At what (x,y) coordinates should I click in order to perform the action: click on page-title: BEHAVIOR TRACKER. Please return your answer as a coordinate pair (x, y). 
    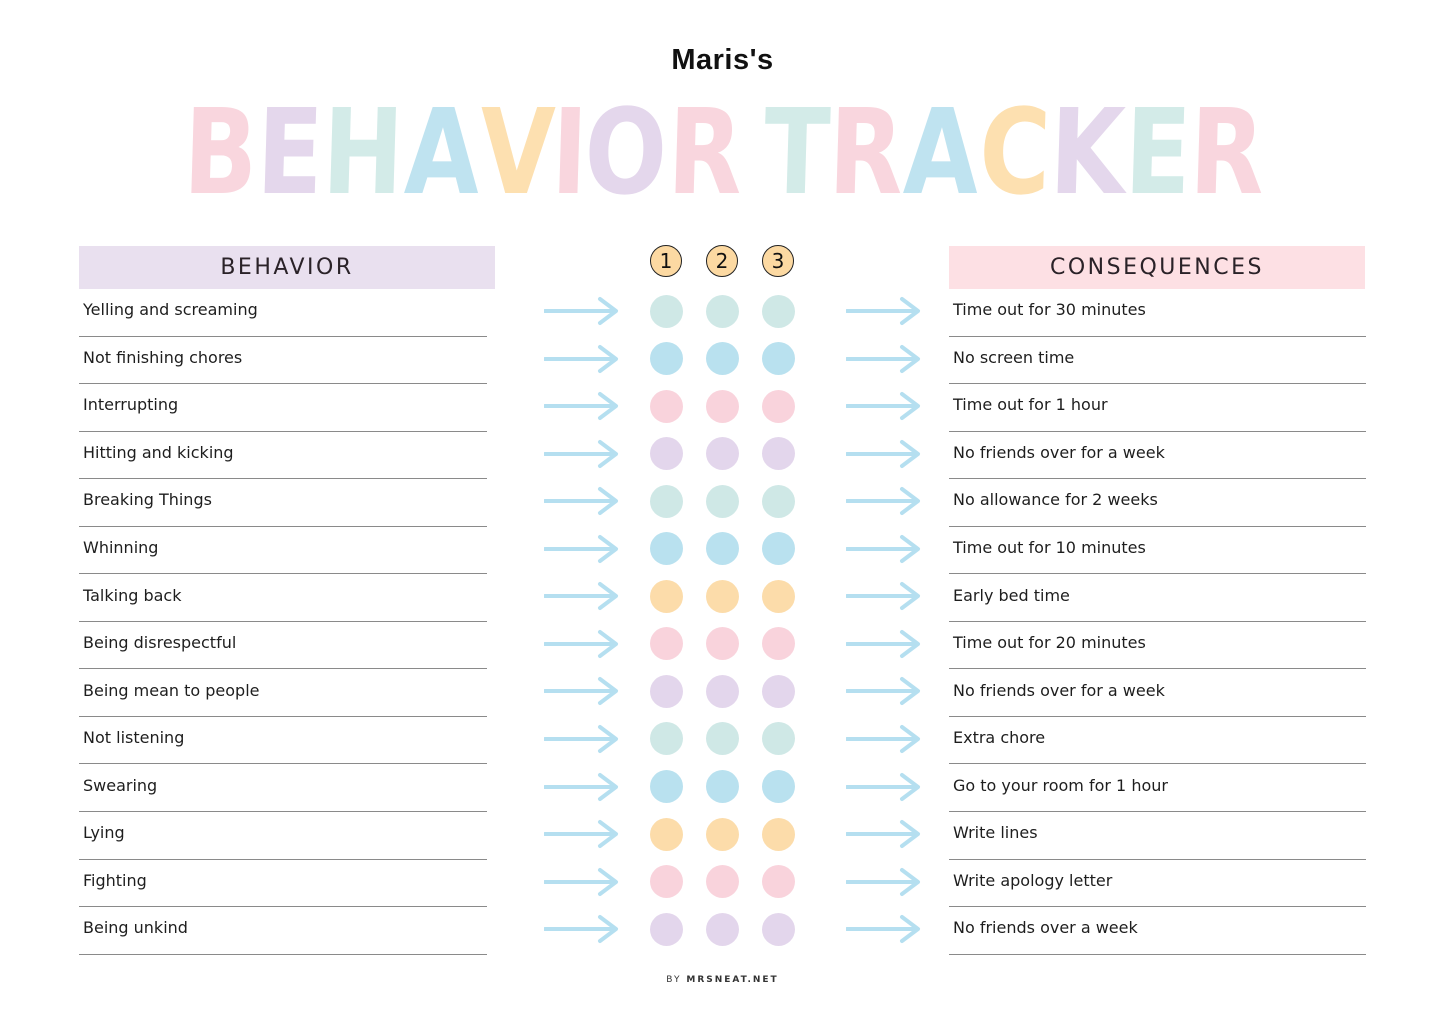
    Looking at the image, I should click on (722, 152).